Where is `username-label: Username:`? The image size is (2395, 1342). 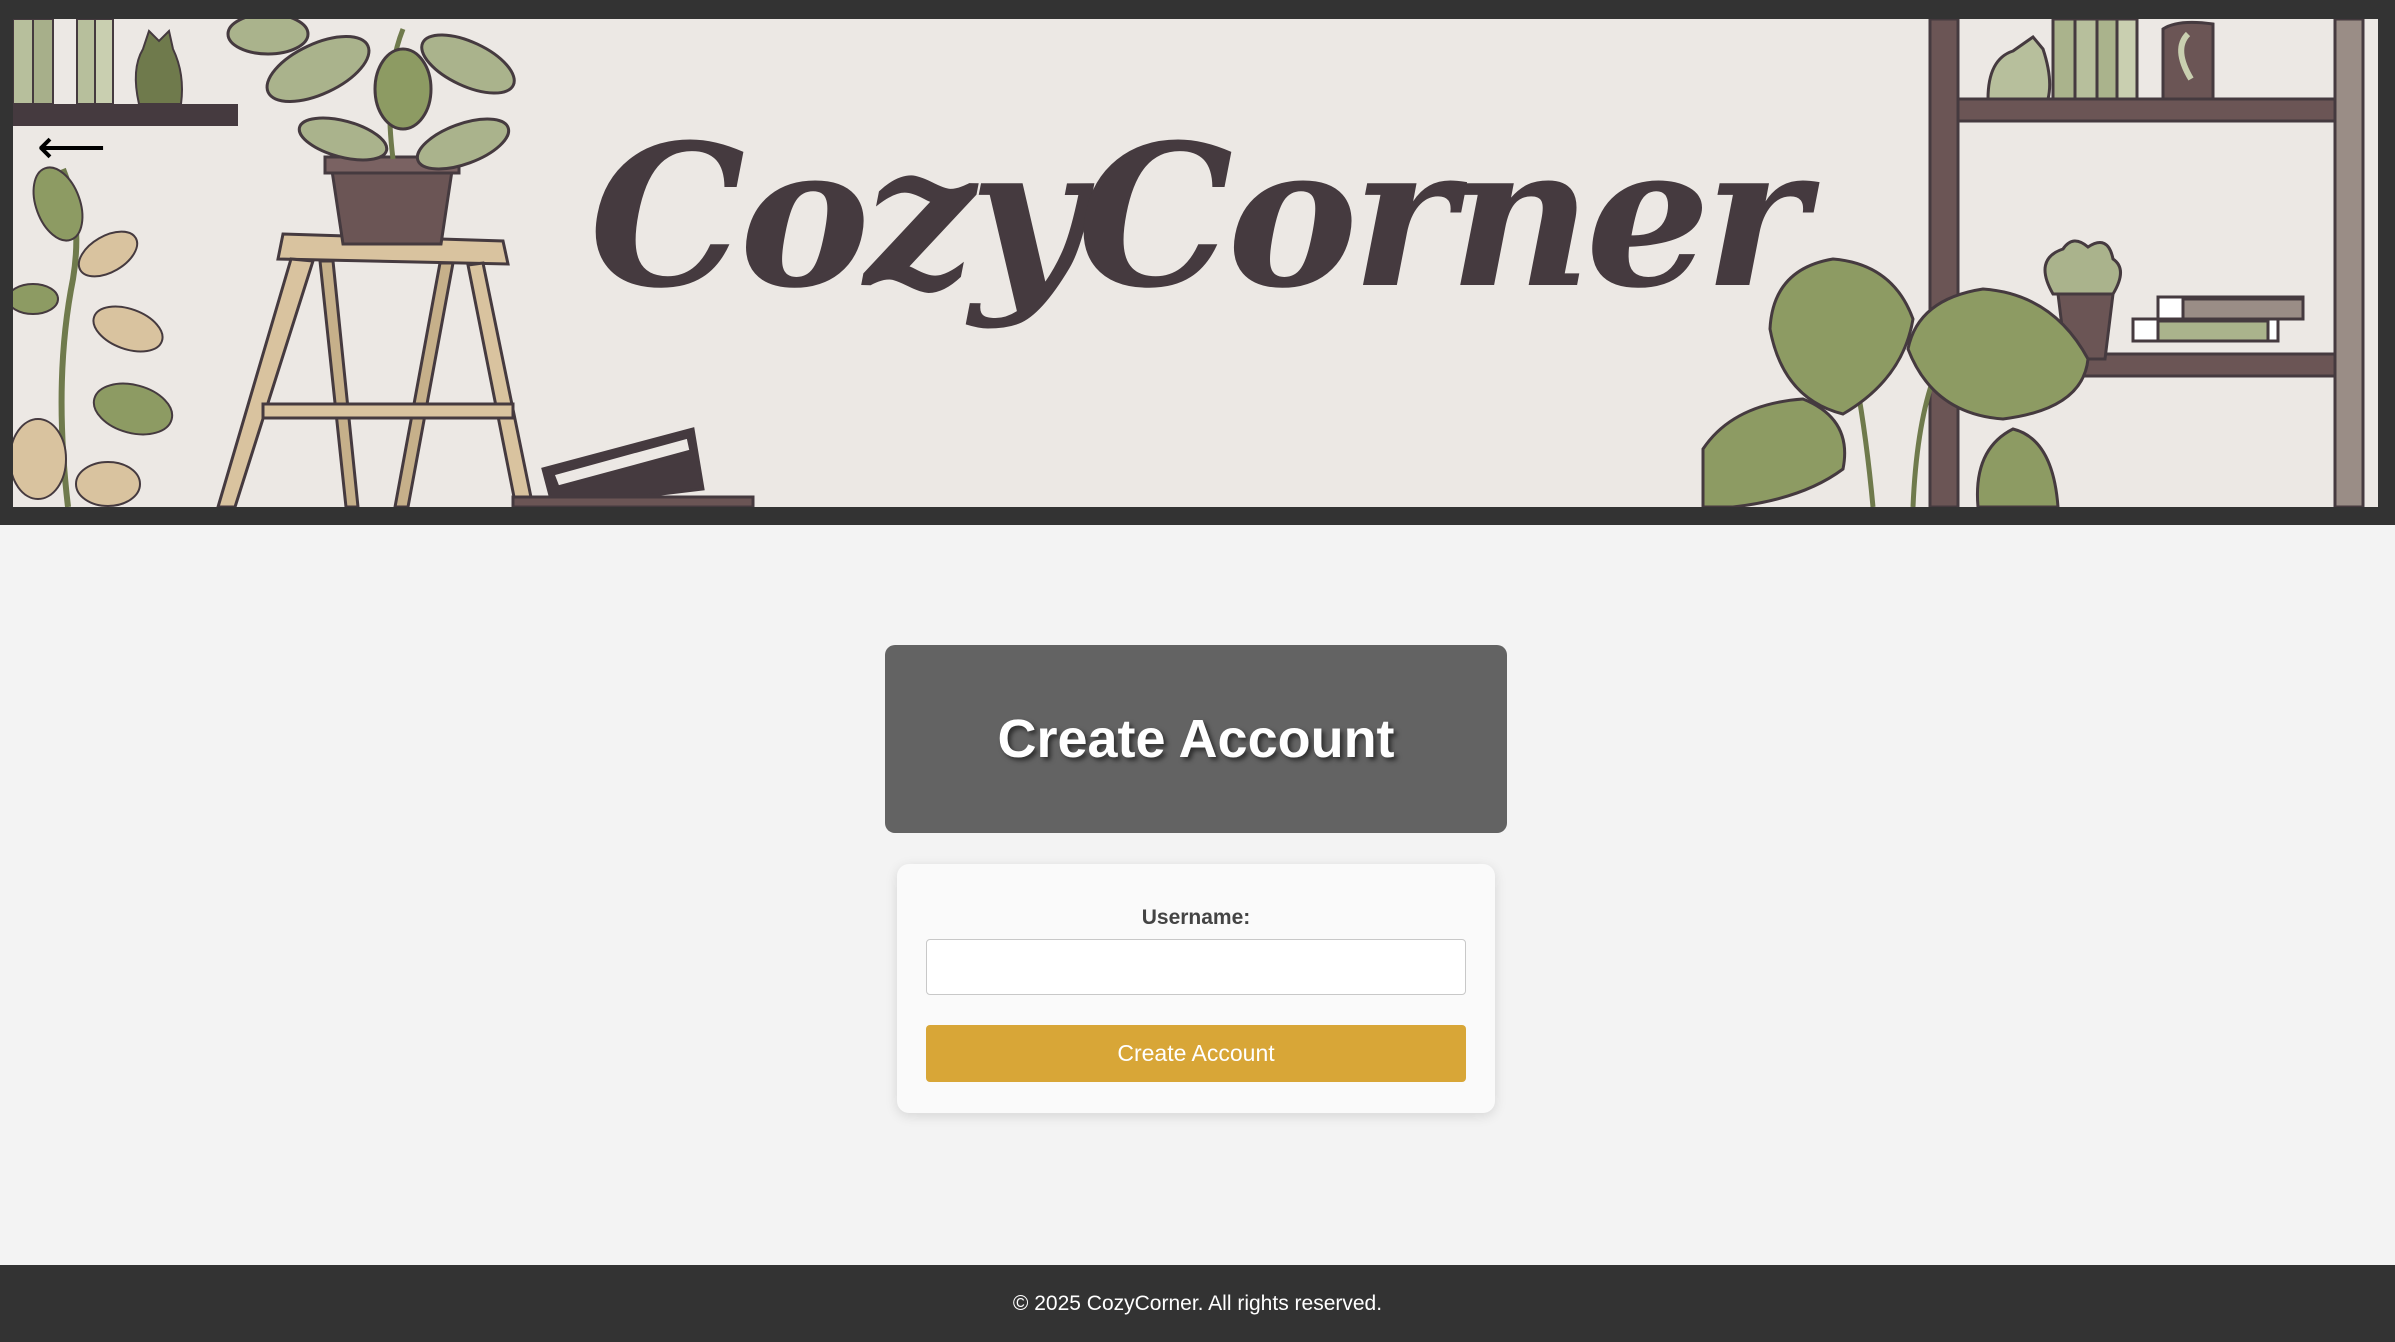 username-label: Username: is located at coordinates (1196, 917).